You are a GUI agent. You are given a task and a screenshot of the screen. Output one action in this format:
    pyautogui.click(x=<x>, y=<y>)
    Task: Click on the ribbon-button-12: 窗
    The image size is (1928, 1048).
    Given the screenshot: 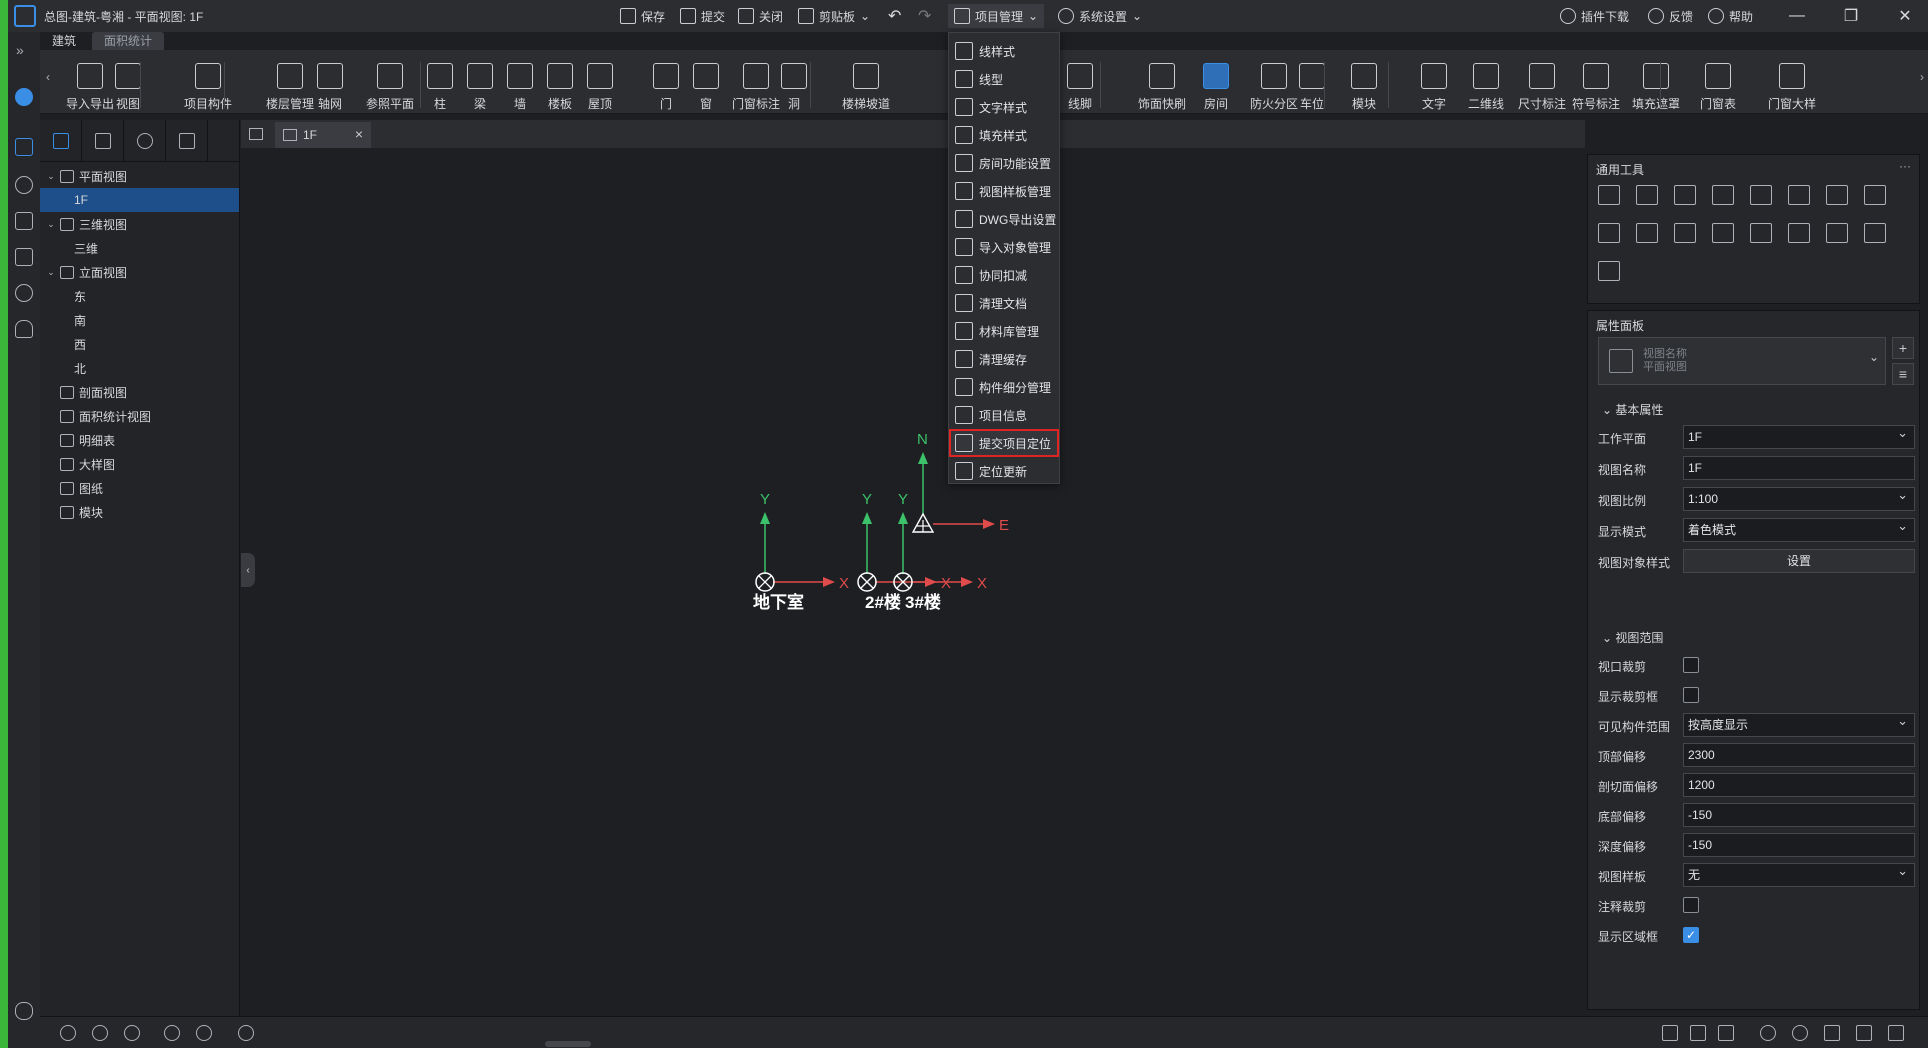 What is the action you would take?
    pyautogui.click(x=706, y=84)
    